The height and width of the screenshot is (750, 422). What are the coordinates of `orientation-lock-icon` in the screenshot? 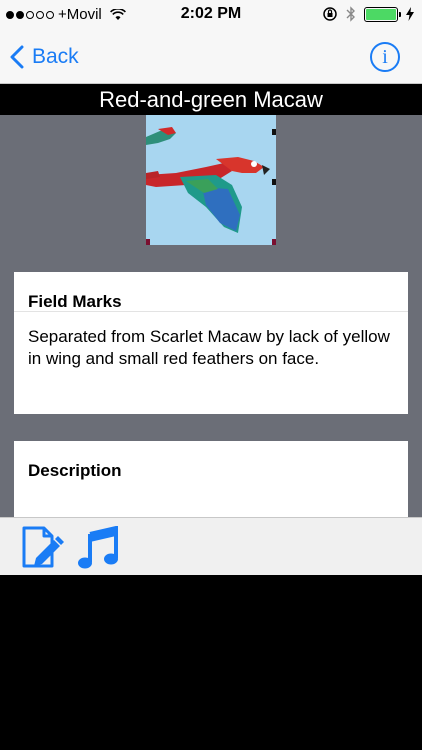 It's located at (330, 14).